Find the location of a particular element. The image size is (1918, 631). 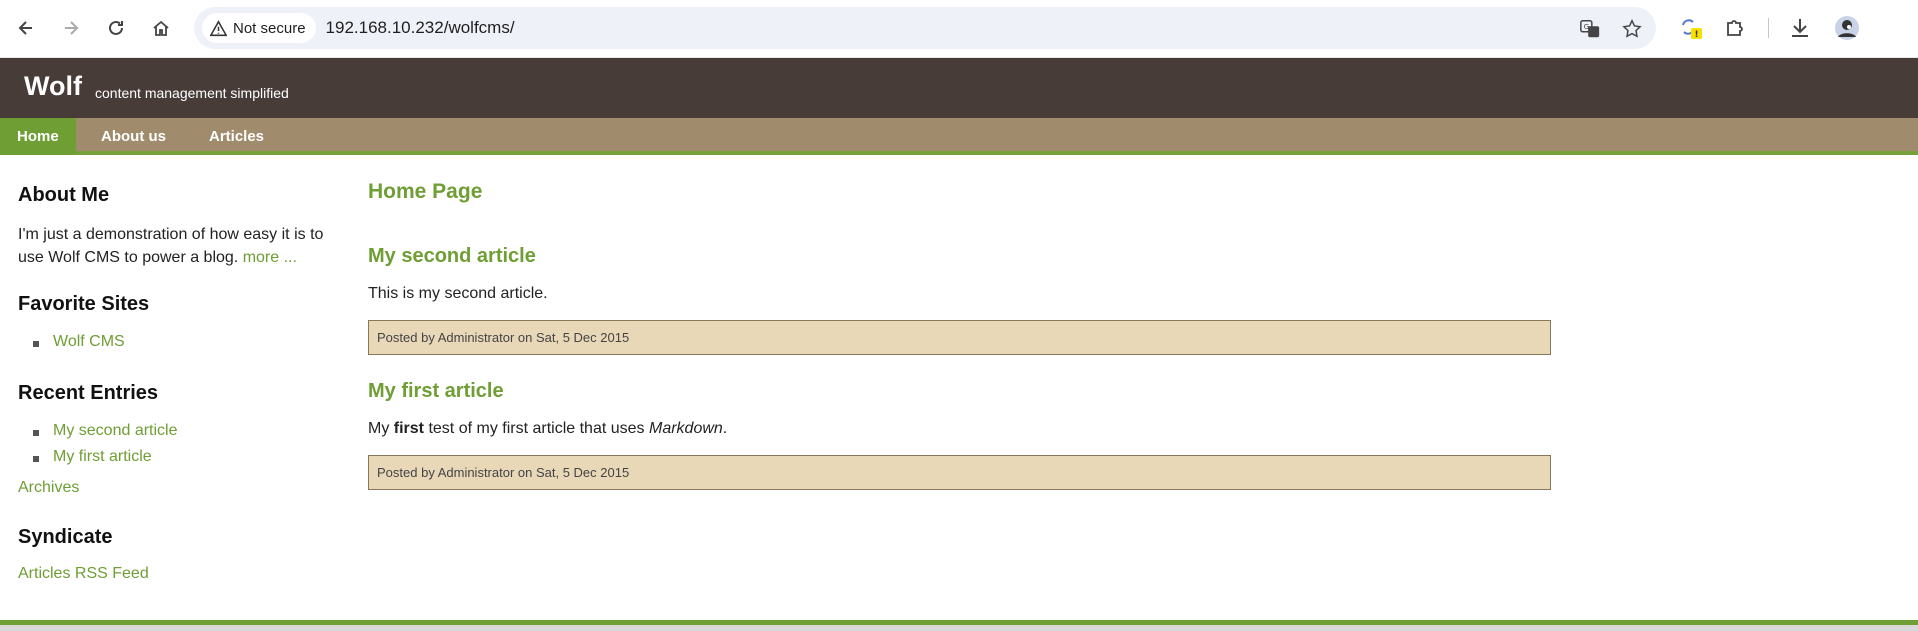

rss-feed-link: Articles RSS Feed is located at coordinates (83, 574).